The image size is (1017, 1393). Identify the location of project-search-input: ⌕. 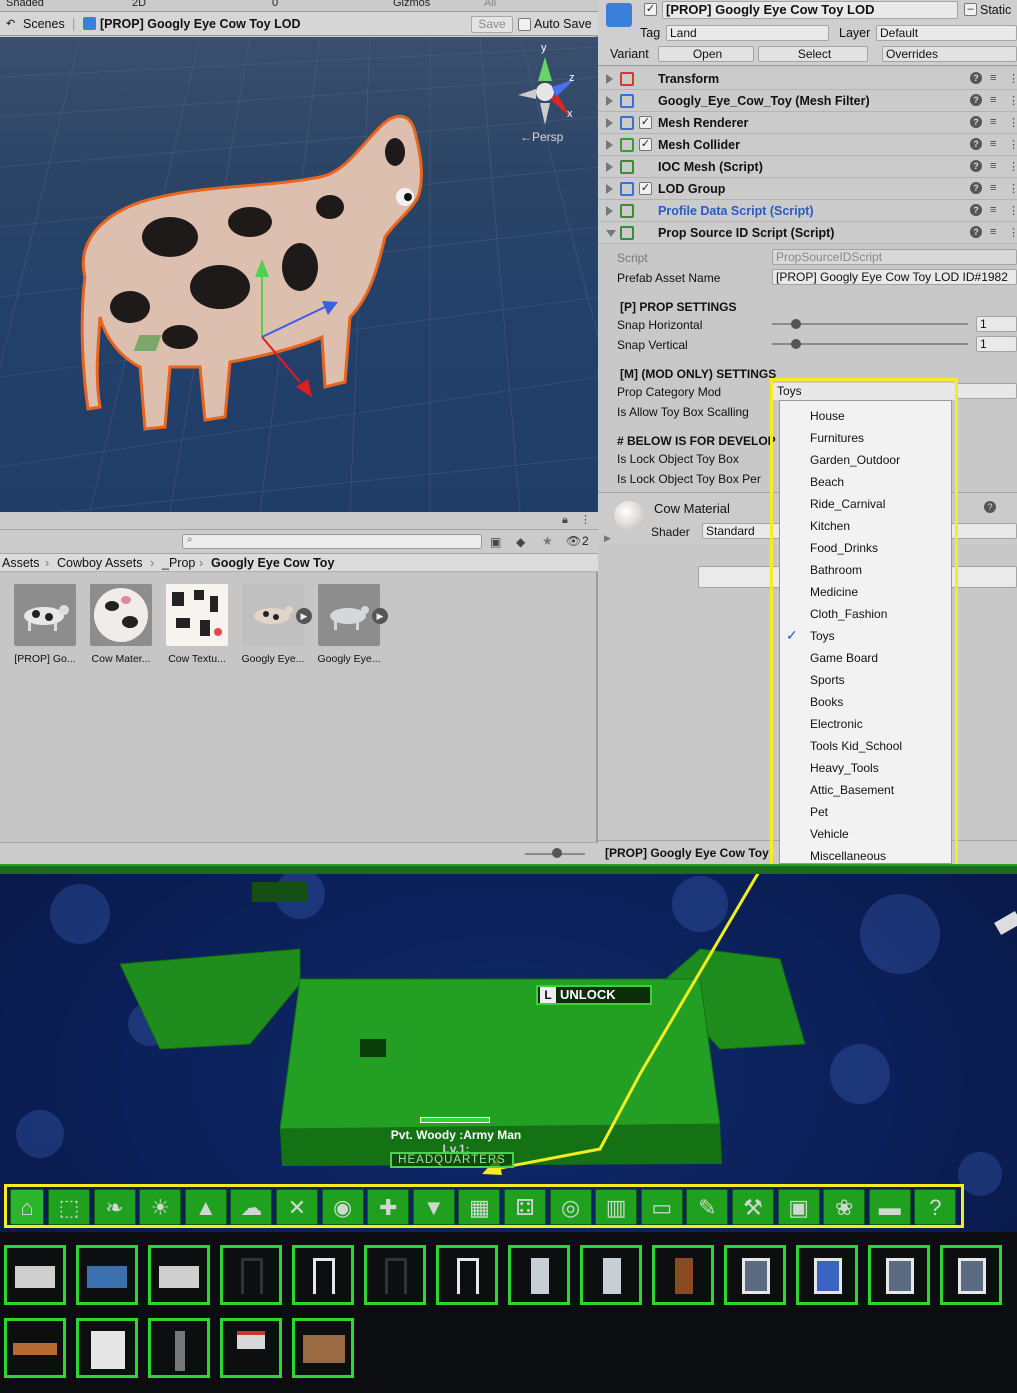
(332, 541).